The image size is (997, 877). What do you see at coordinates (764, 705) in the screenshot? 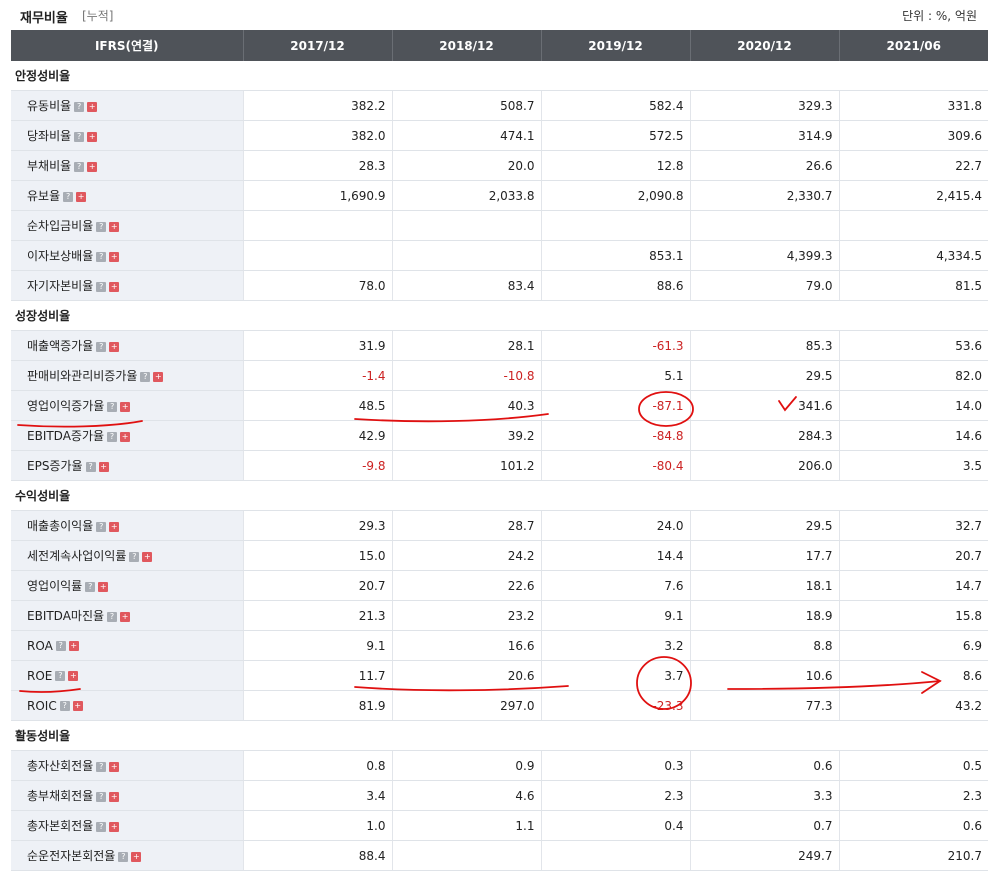
I see `value-cell: 77.3` at bounding box center [764, 705].